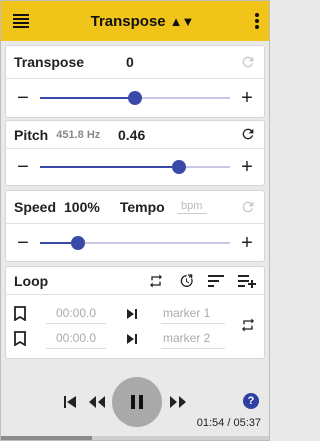 The image size is (320, 441). What do you see at coordinates (97, 402) in the screenshot?
I see `rewind-icon` at bounding box center [97, 402].